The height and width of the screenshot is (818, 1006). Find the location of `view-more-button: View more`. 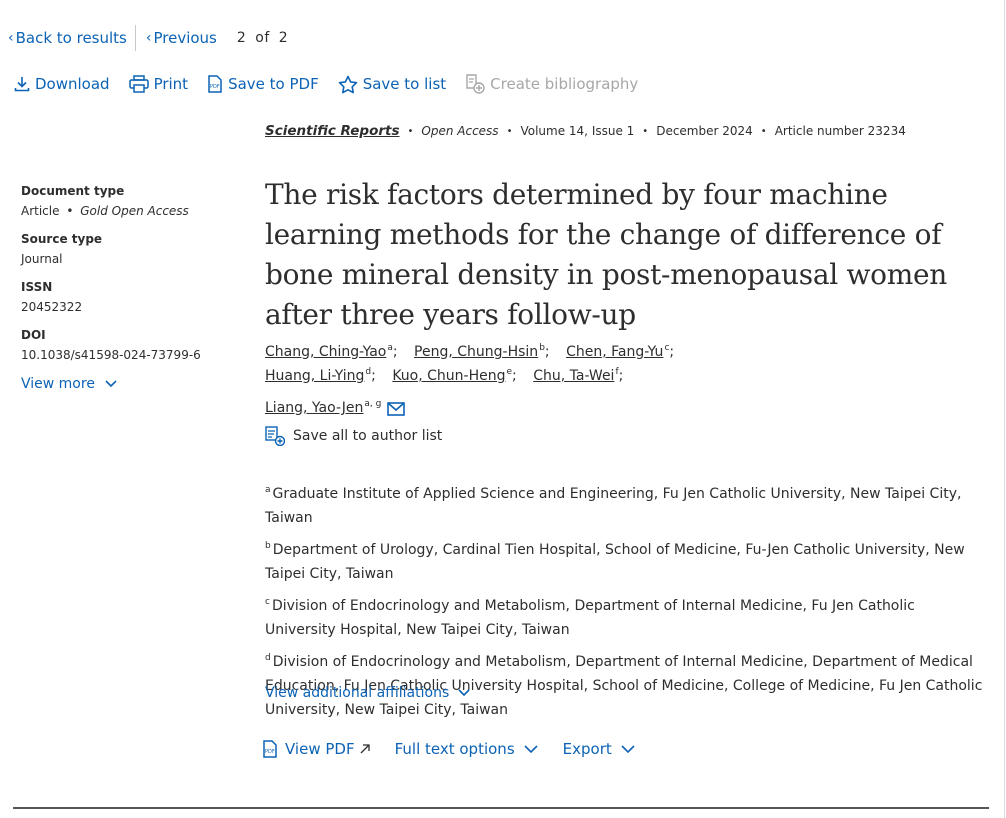

view-more-button: View more is located at coordinates (131, 384).